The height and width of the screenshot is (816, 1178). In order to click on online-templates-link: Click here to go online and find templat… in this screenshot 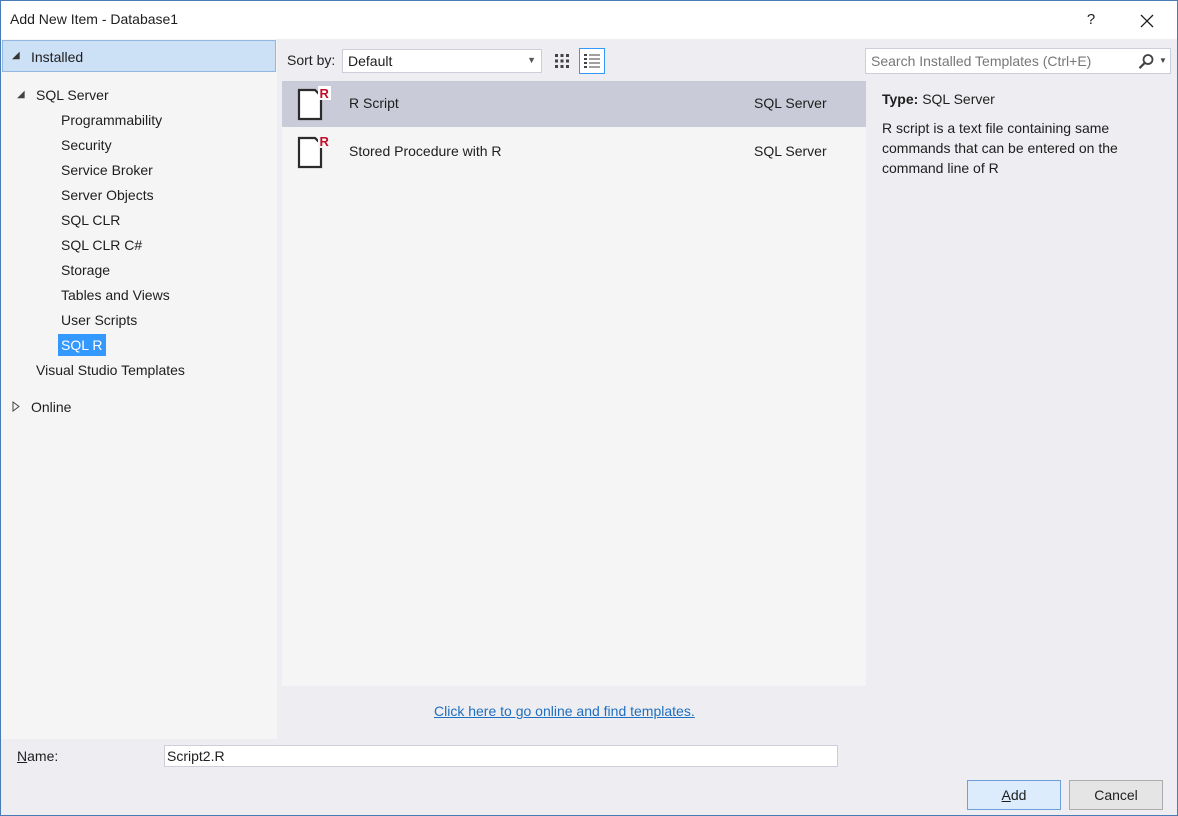, I will do `click(564, 711)`.